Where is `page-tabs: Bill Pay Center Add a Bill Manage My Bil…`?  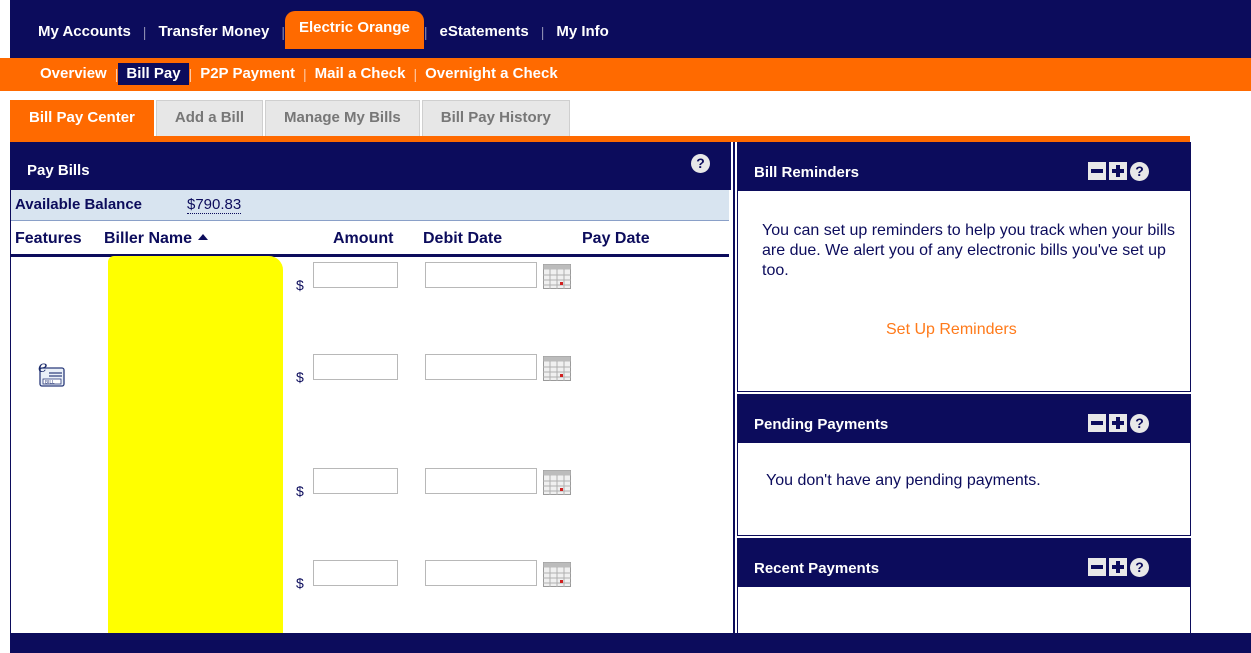
page-tabs: Bill Pay Center Add a Bill Manage My Bil… is located at coordinates (291, 118).